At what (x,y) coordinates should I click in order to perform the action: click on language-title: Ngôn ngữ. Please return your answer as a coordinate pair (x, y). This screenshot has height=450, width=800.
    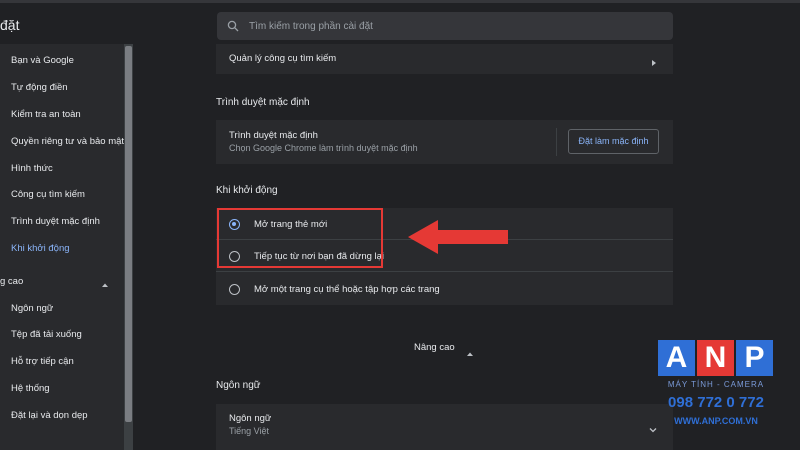
    Looking at the image, I should click on (250, 418).